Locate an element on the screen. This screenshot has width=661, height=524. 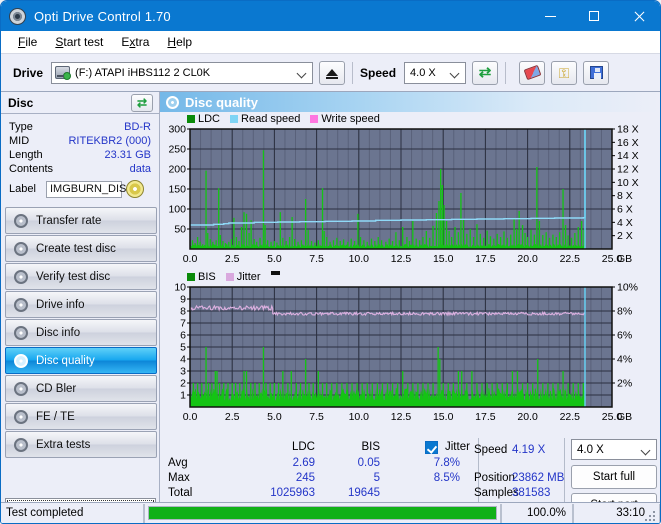
jitter-checkbox is located at coordinates (431, 447).